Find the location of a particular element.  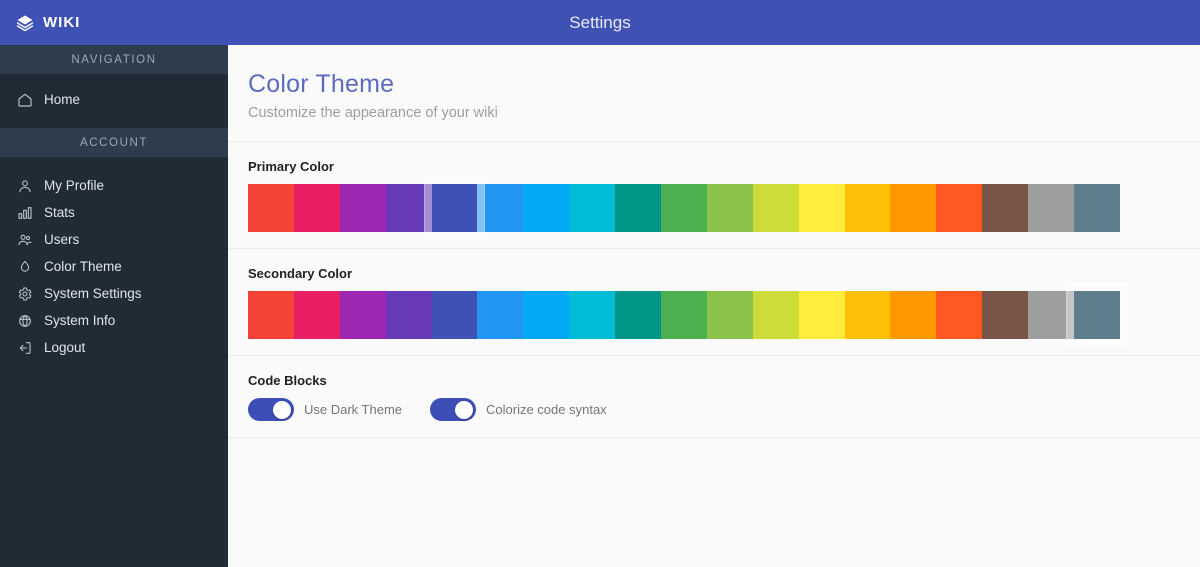

sidebar-filler is located at coordinates (114, 464).